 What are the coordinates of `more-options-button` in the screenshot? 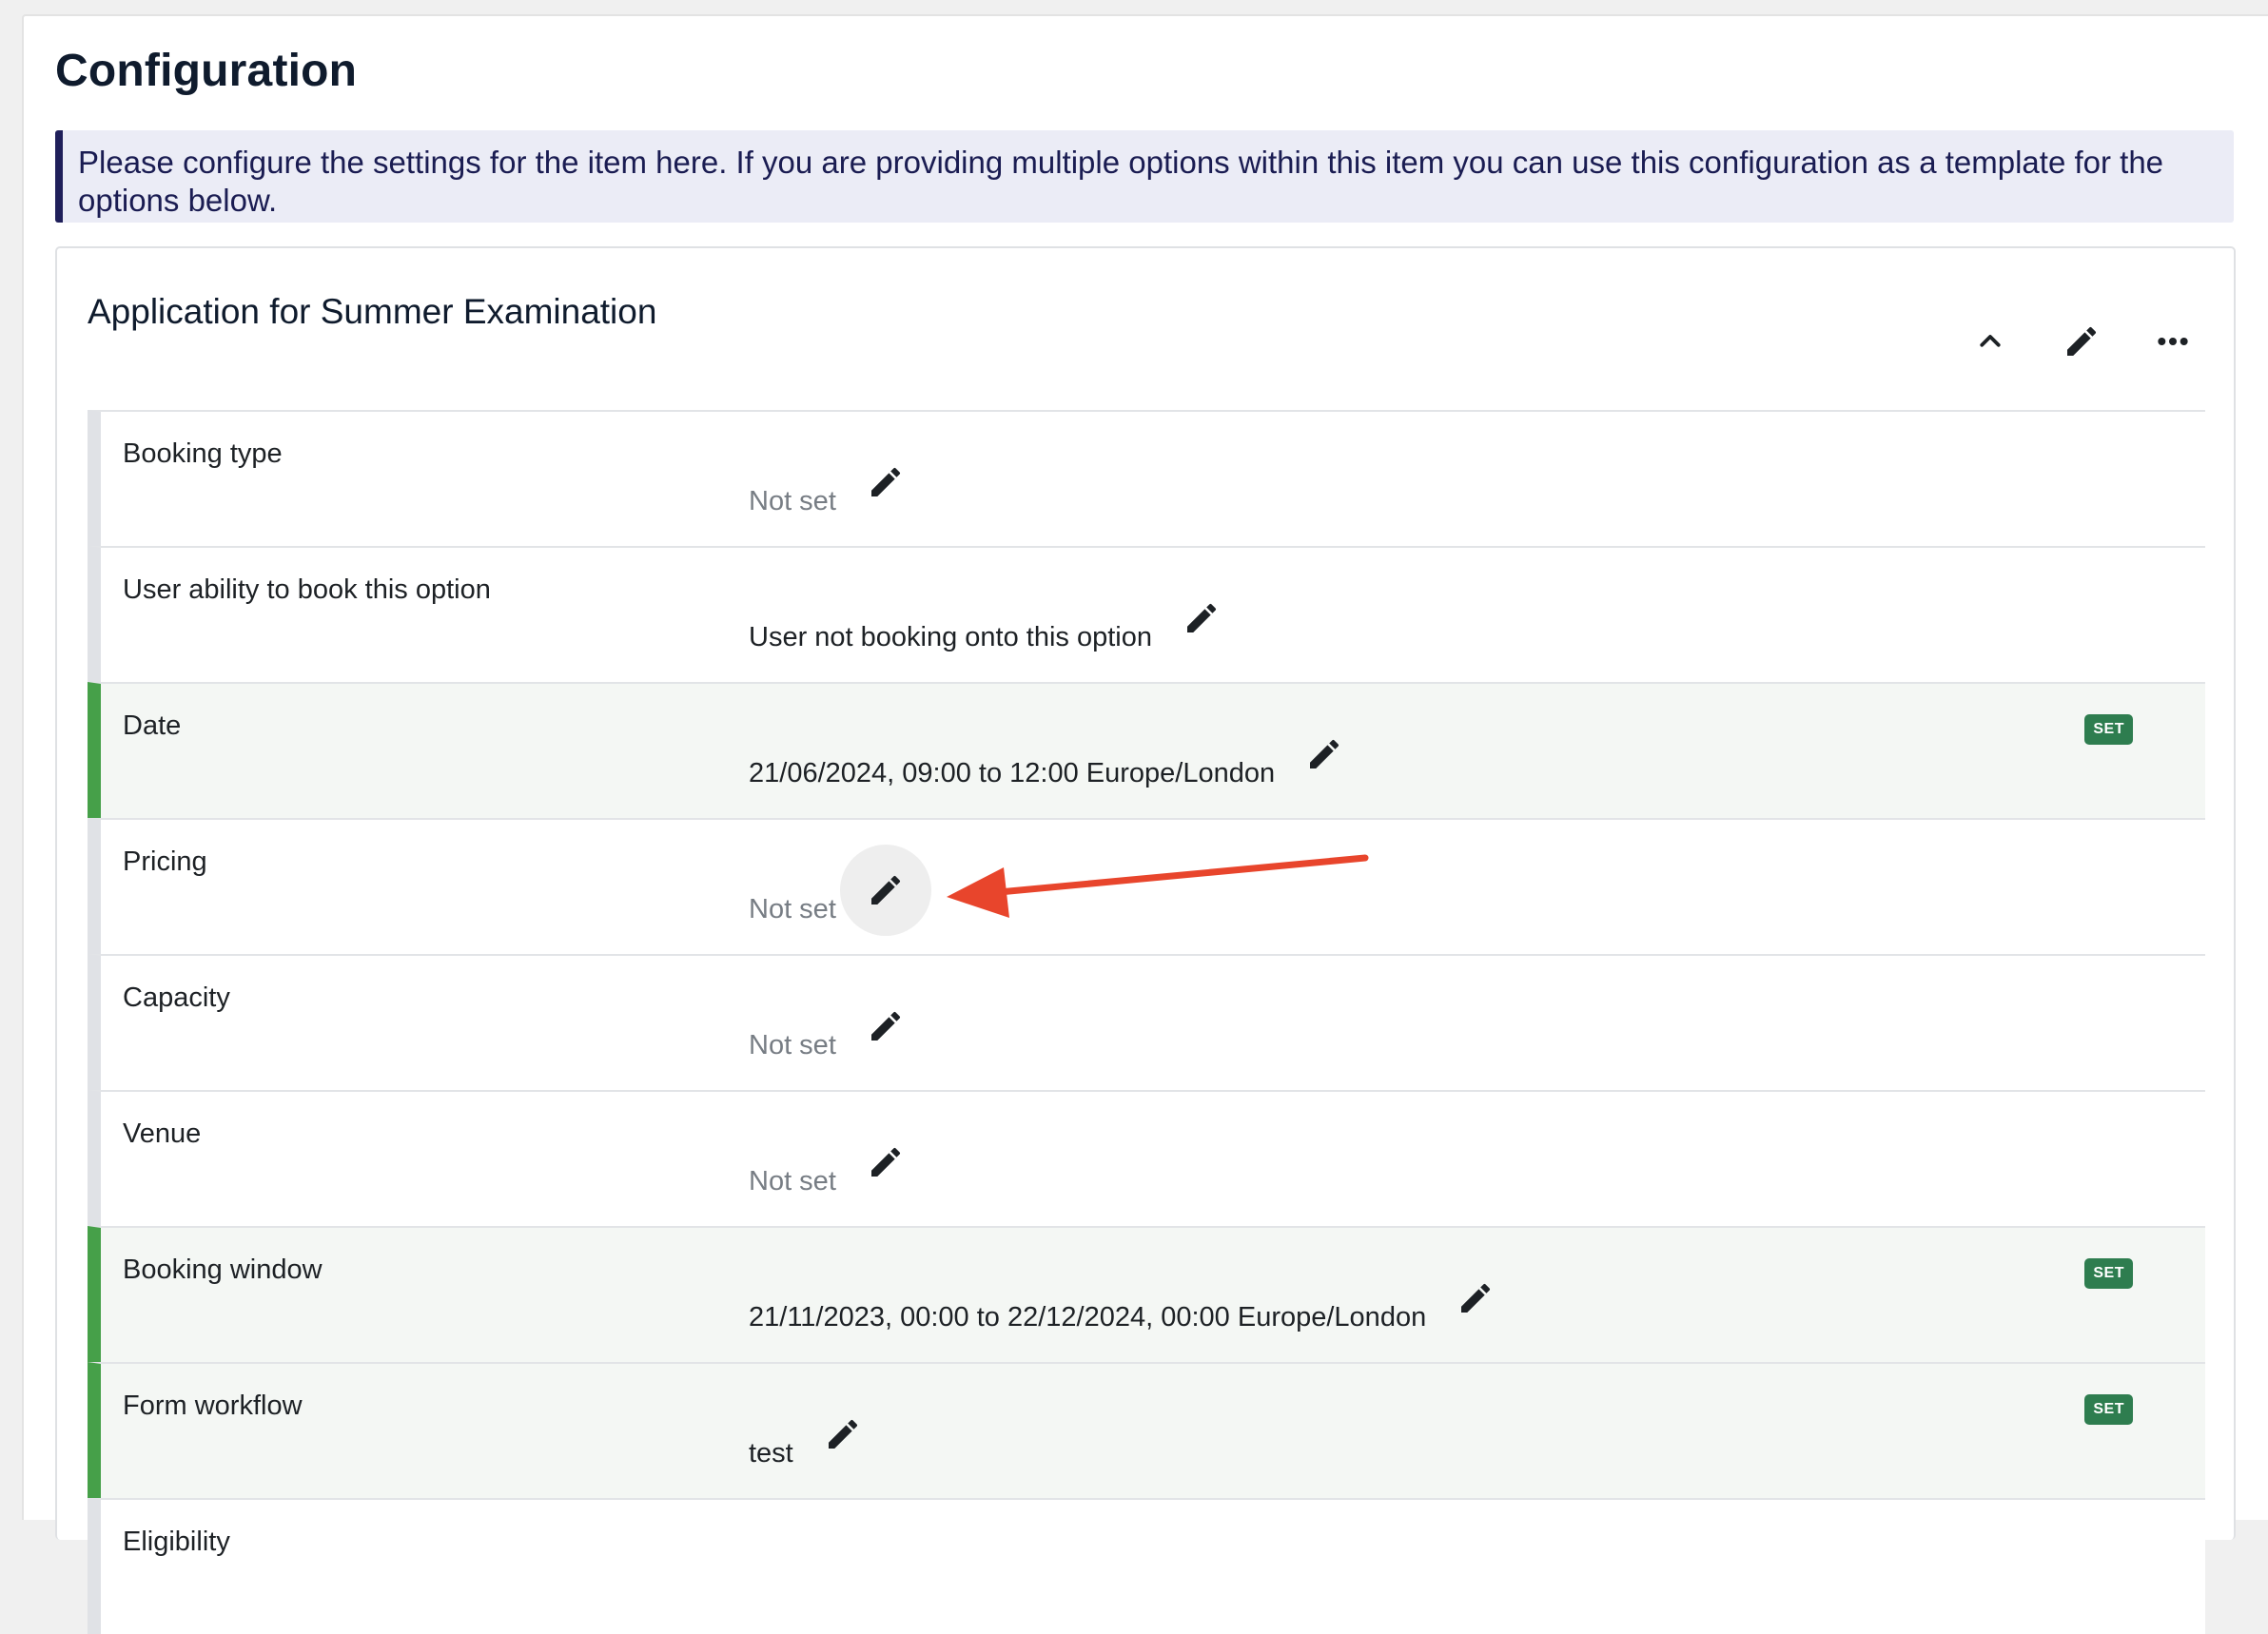 It's located at (2172, 342).